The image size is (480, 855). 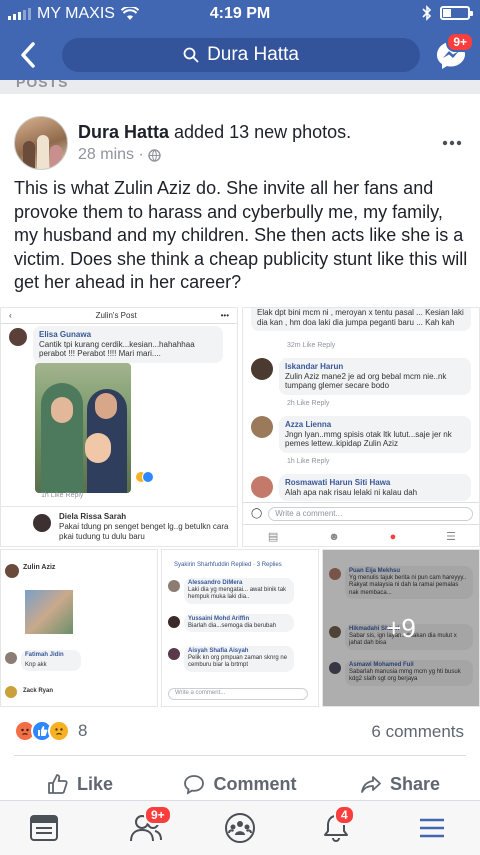 What do you see at coordinates (427, 13) in the screenshot?
I see `bluetooth-icon` at bounding box center [427, 13].